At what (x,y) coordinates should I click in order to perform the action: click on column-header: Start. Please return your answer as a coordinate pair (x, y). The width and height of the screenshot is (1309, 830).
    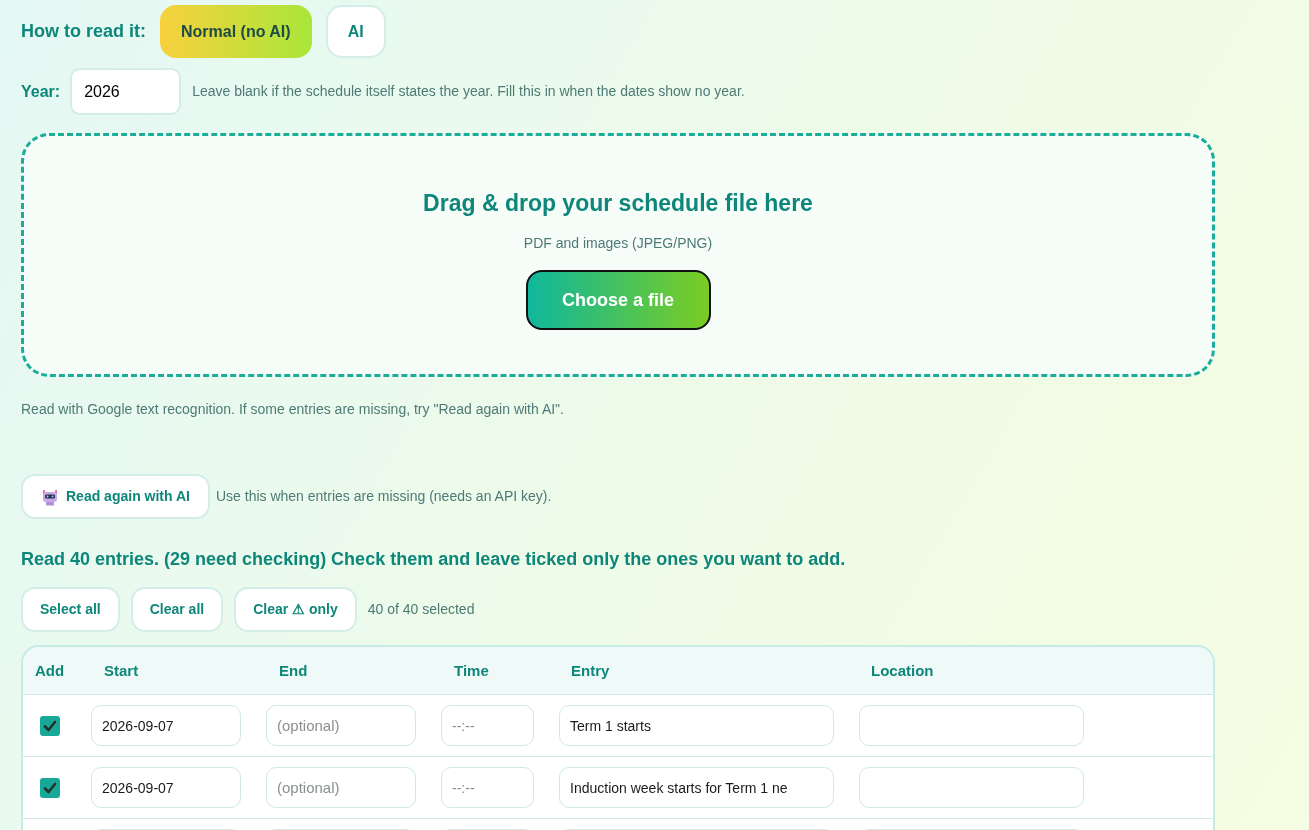
    Looking at the image, I should click on (121, 670).